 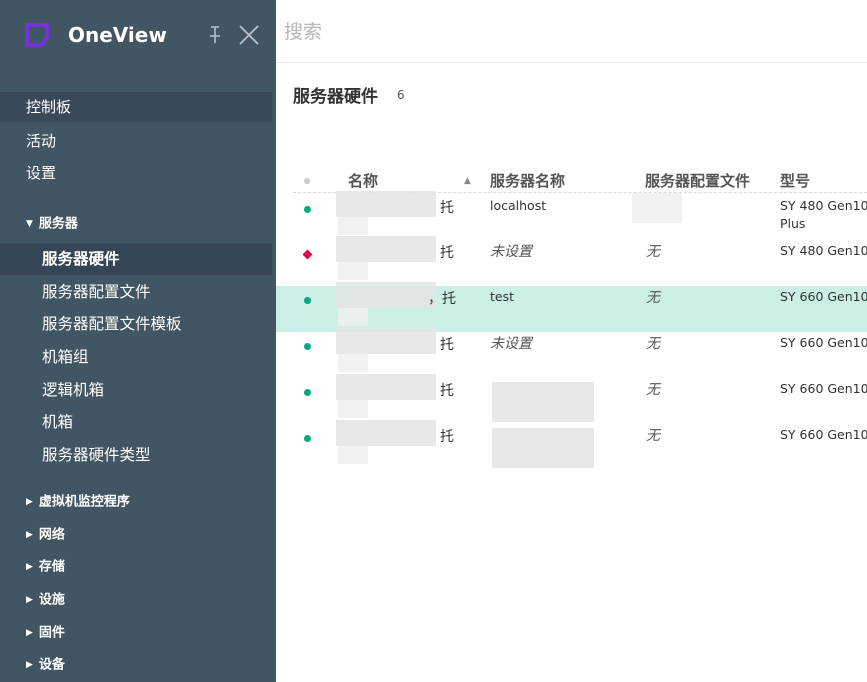 I want to click on sidebar-item-settings: 设置, so click(x=136, y=173).